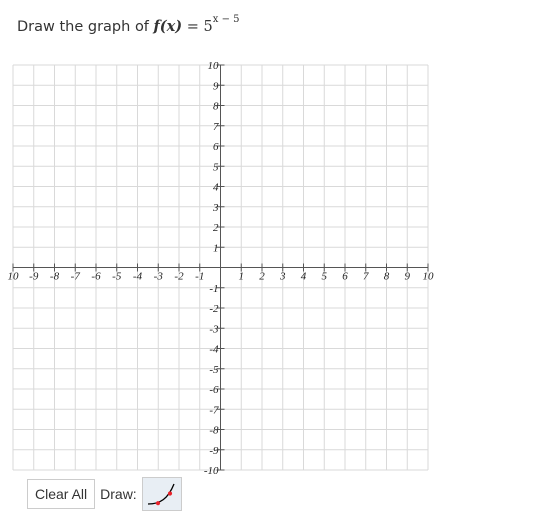  I want to click on x-tick-label: 1, so click(242, 277).